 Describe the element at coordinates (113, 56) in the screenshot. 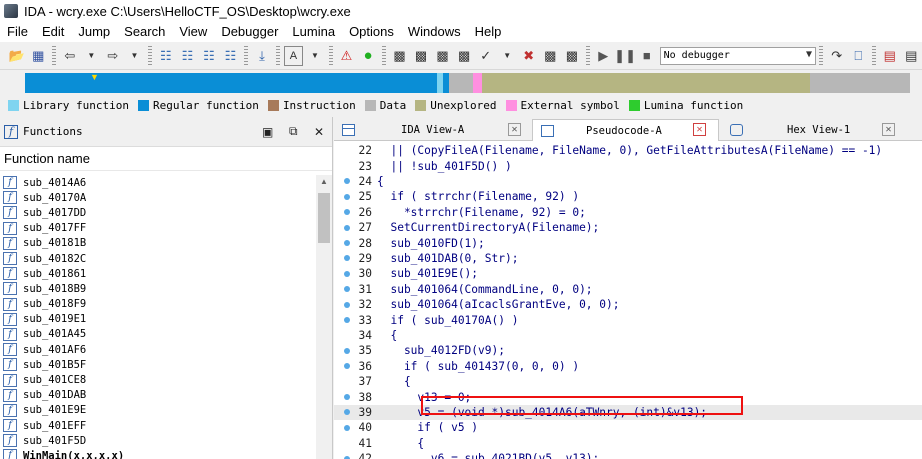

I see `forward-arrow-icon: ⇨` at that location.